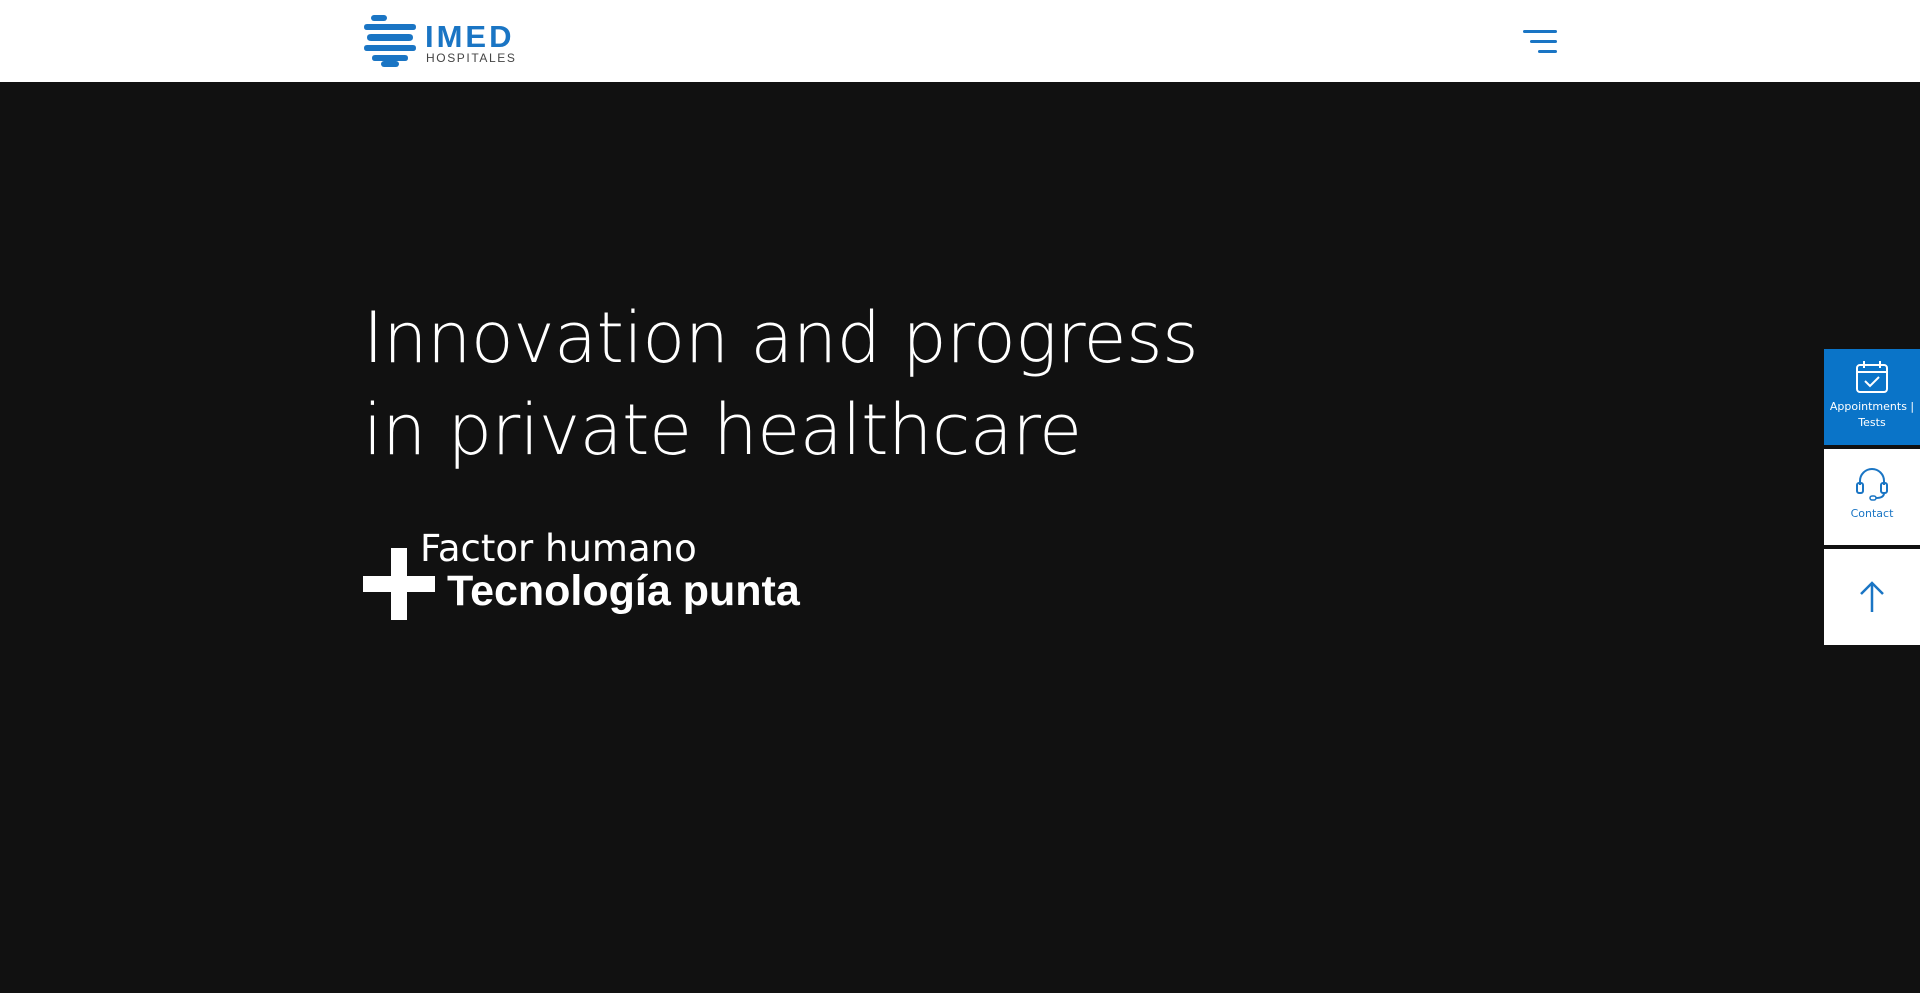 The image size is (1920, 993). I want to click on arrow-up-icon, so click(1872, 596).